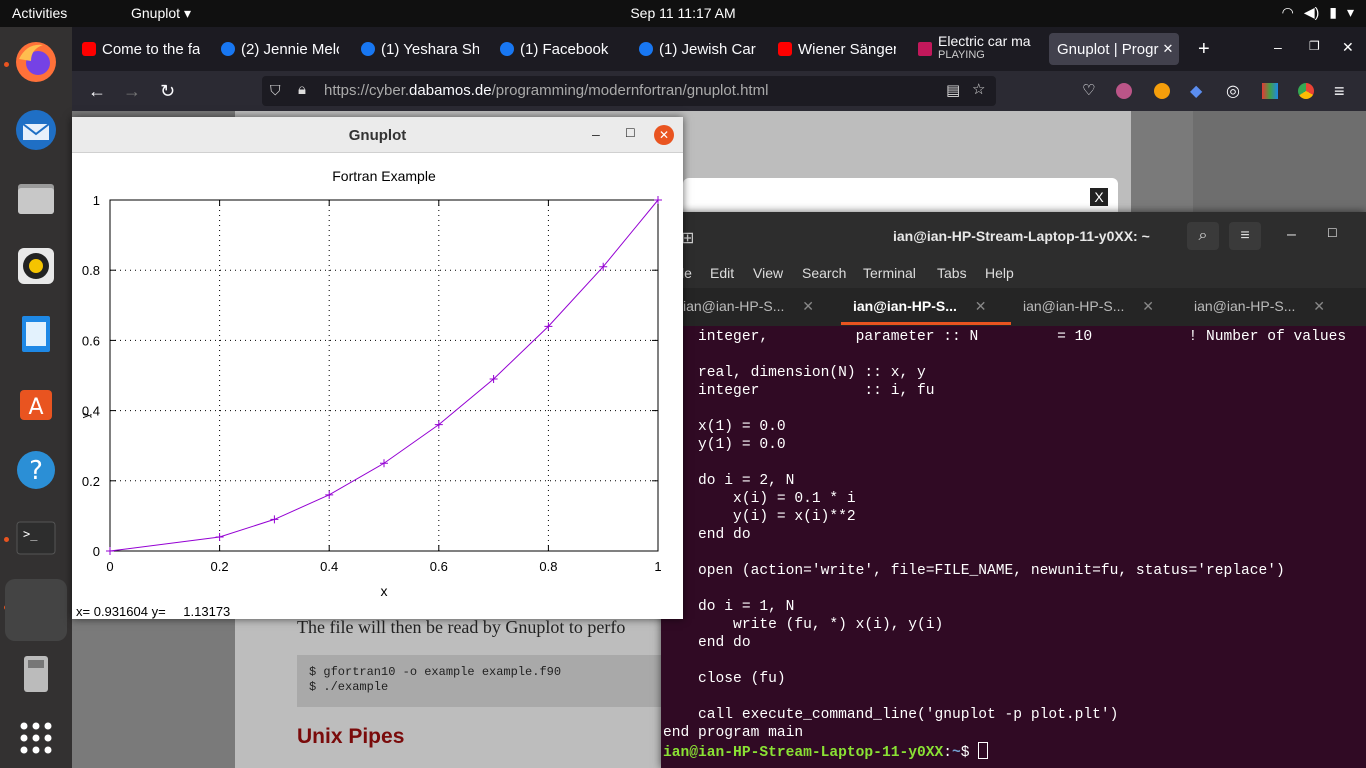 Image resolution: width=1366 pixels, height=768 pixels. Describe the element at coordinates (36, 334) in the screenshot. I see `writer-icon` at that location.